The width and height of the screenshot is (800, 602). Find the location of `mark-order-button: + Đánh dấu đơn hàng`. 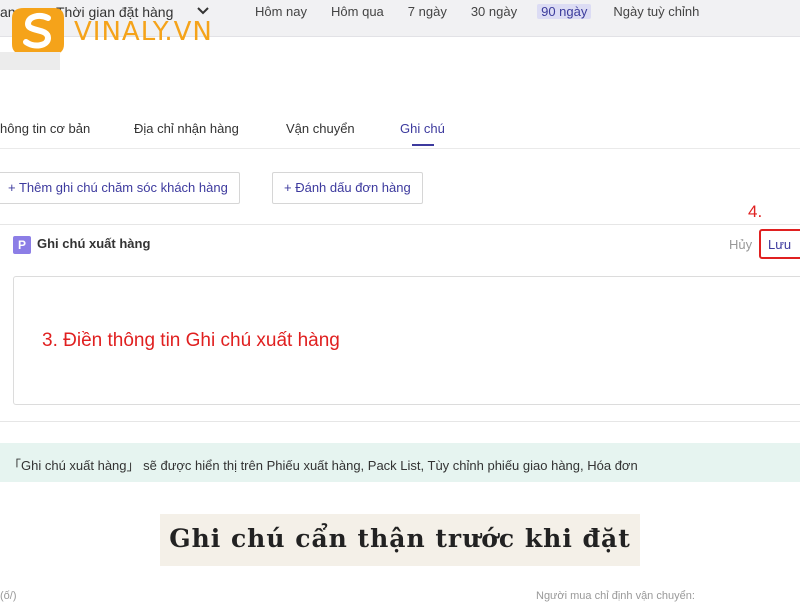

mark-order-button: + Đánh dấu đơn hàng is located at coordinates (347, 188).